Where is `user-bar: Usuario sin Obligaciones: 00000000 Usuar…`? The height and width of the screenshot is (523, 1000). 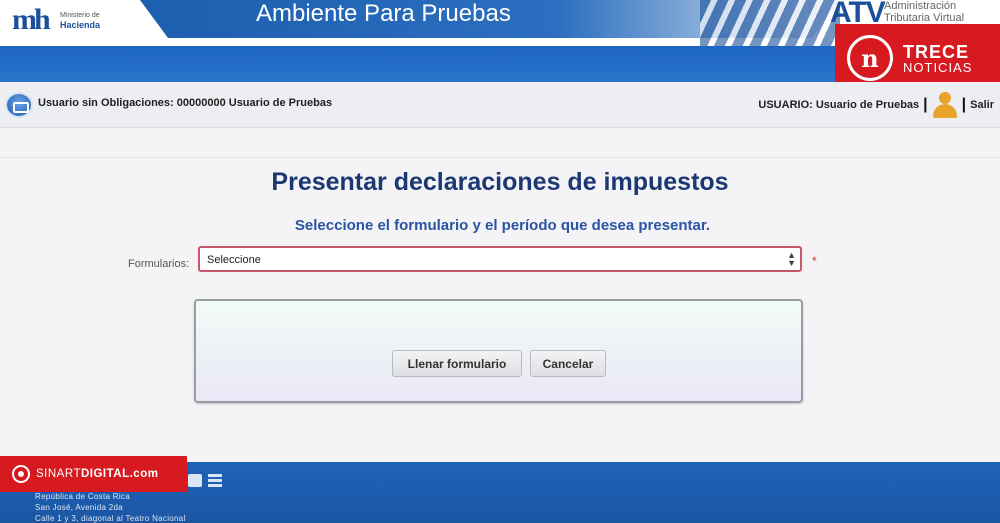
user-bar: Usuario sin Obligaciones: 00000000 Usuar… is located at coordinates (500, 105).